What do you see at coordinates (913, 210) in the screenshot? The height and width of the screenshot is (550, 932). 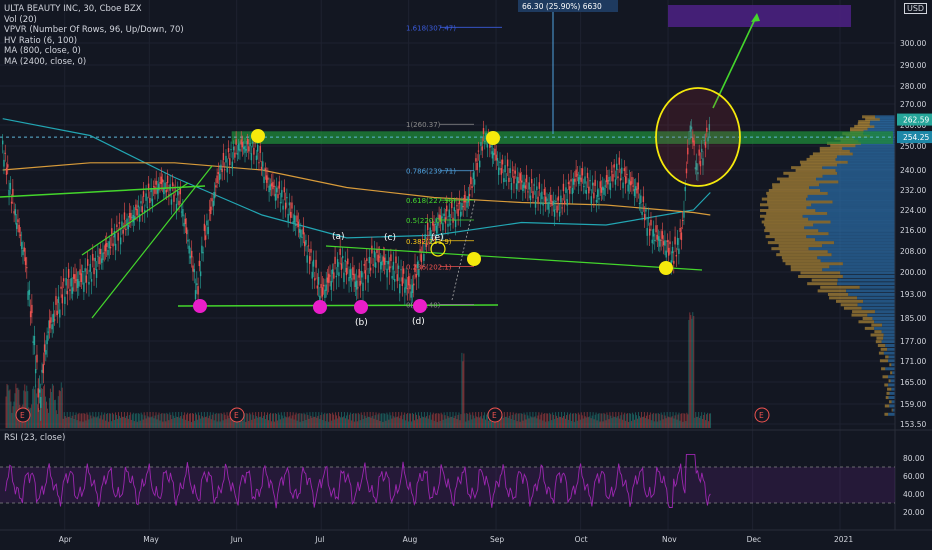 I see `price-tick-label: 224.00` at bounding box center [913, 210].